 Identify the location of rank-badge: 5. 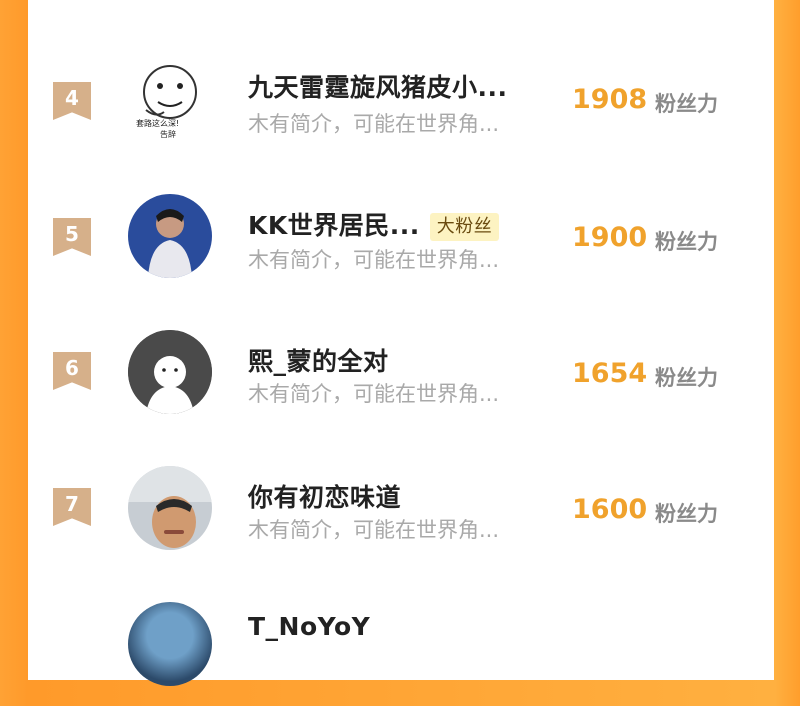
(72, 237).